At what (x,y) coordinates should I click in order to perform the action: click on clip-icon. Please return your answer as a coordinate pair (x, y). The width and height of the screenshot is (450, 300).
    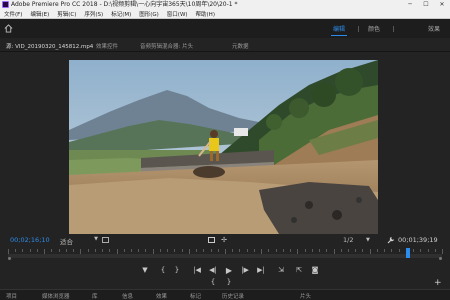
    Looking at the image, I should click on (105, 240).